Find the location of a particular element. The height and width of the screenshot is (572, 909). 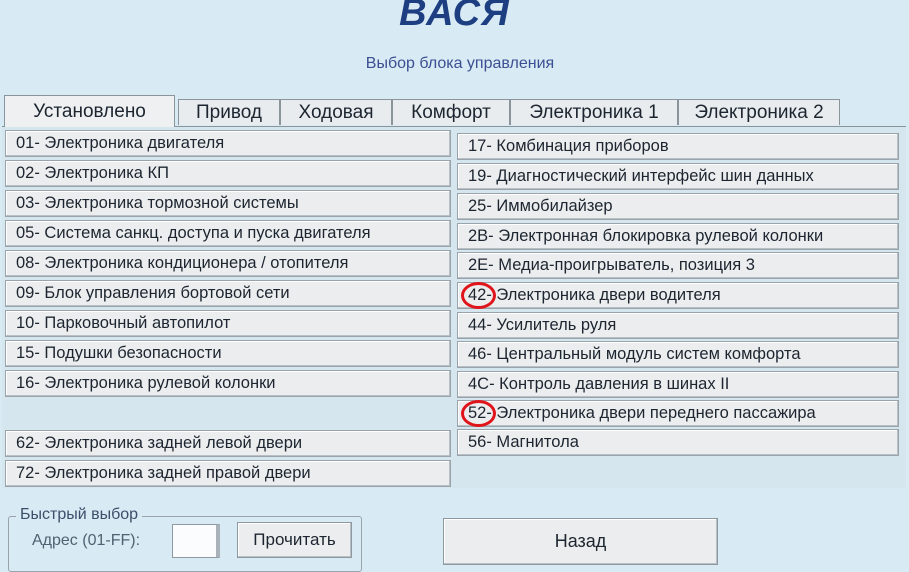

module-item-19: 19- Диагностический интерфейс шин данных is located at coordinates (678, 176).